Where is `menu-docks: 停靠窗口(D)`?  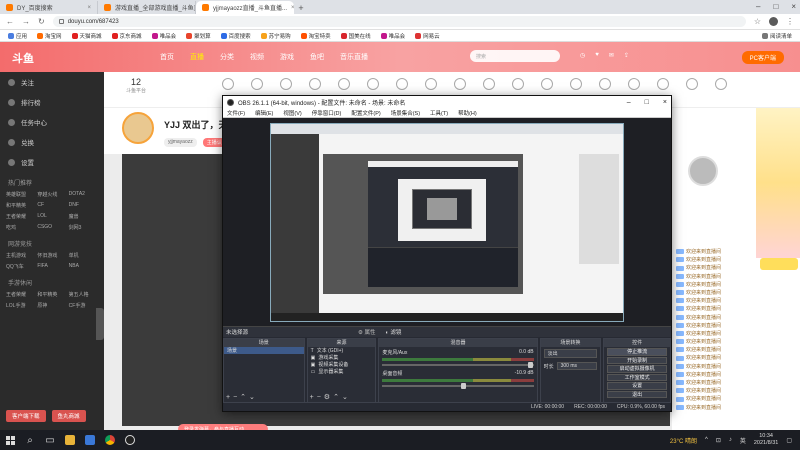 menu-docks: 停靠窗口(D) is located at coordinates (327, 113).